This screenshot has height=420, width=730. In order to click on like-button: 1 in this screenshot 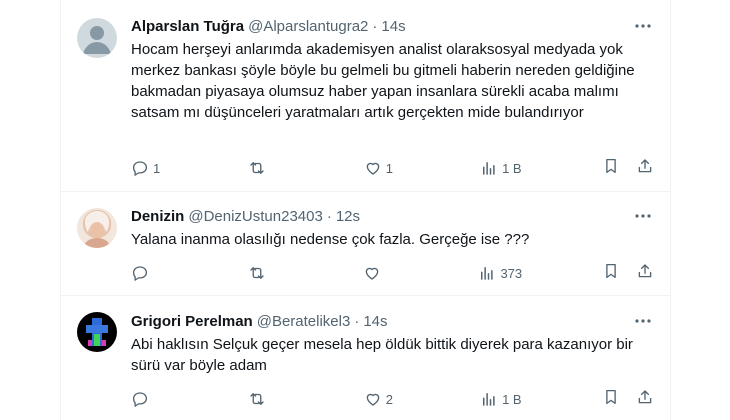, I will do `click(382, 168)`.